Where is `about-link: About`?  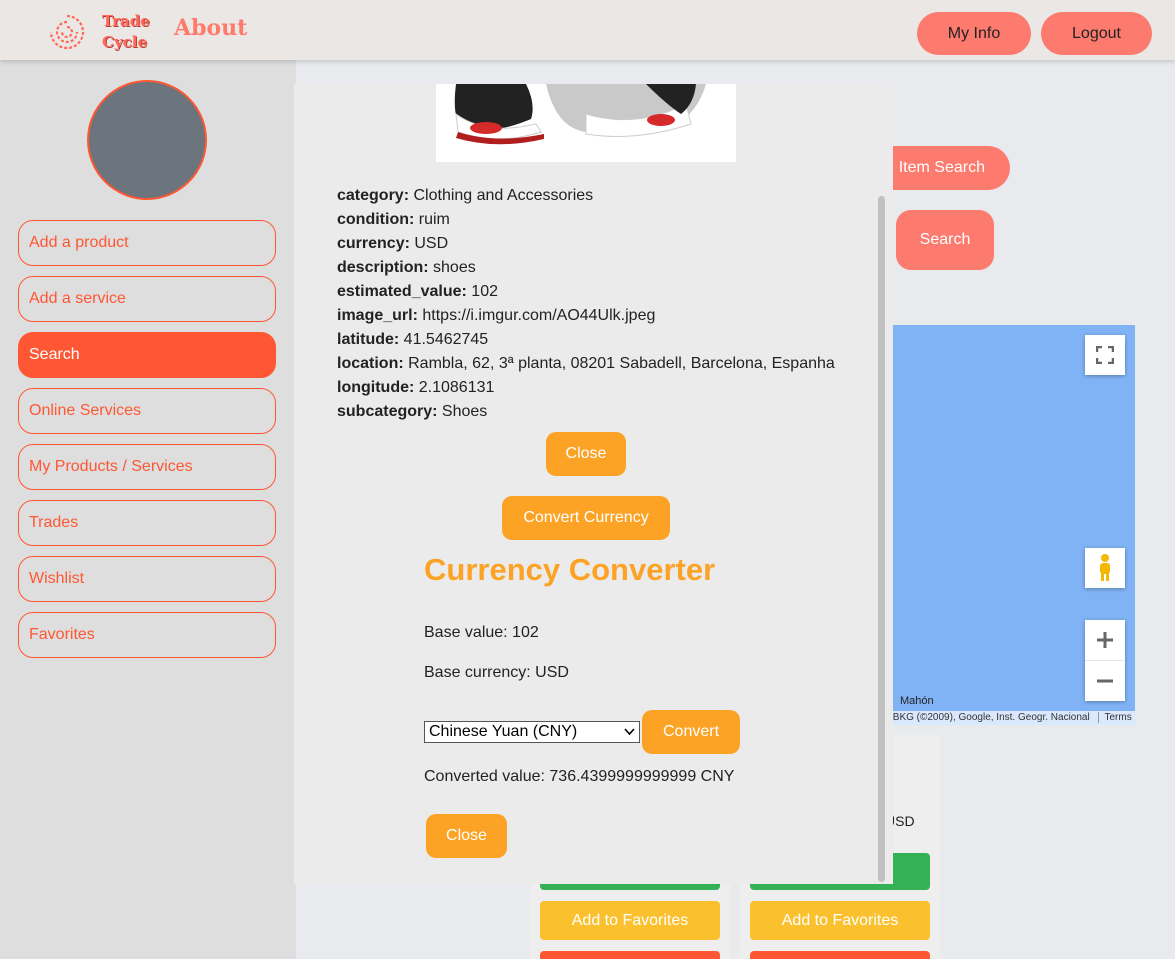 about-link: About is located at coordinates (210, 28).